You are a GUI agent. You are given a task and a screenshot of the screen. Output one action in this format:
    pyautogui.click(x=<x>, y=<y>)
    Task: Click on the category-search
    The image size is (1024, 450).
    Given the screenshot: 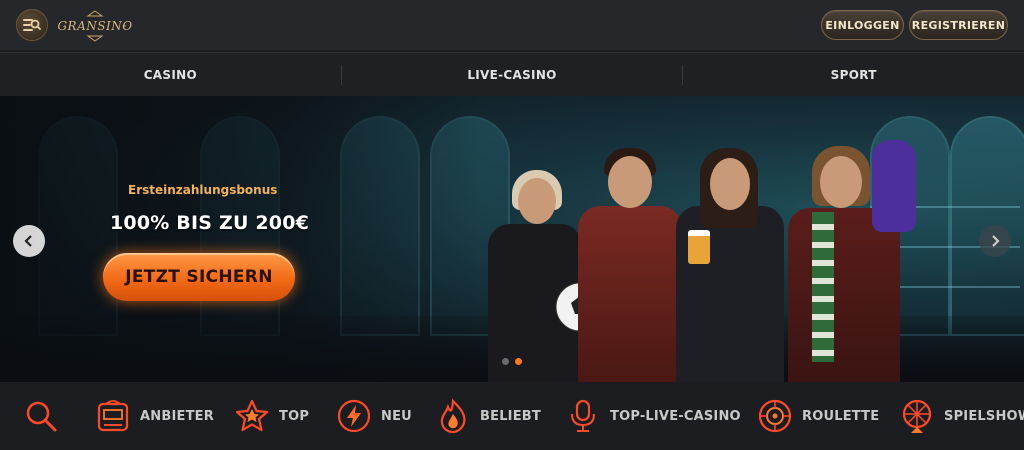 What is the action you would take?
    pyautogui.click(x=41, y=416)
    